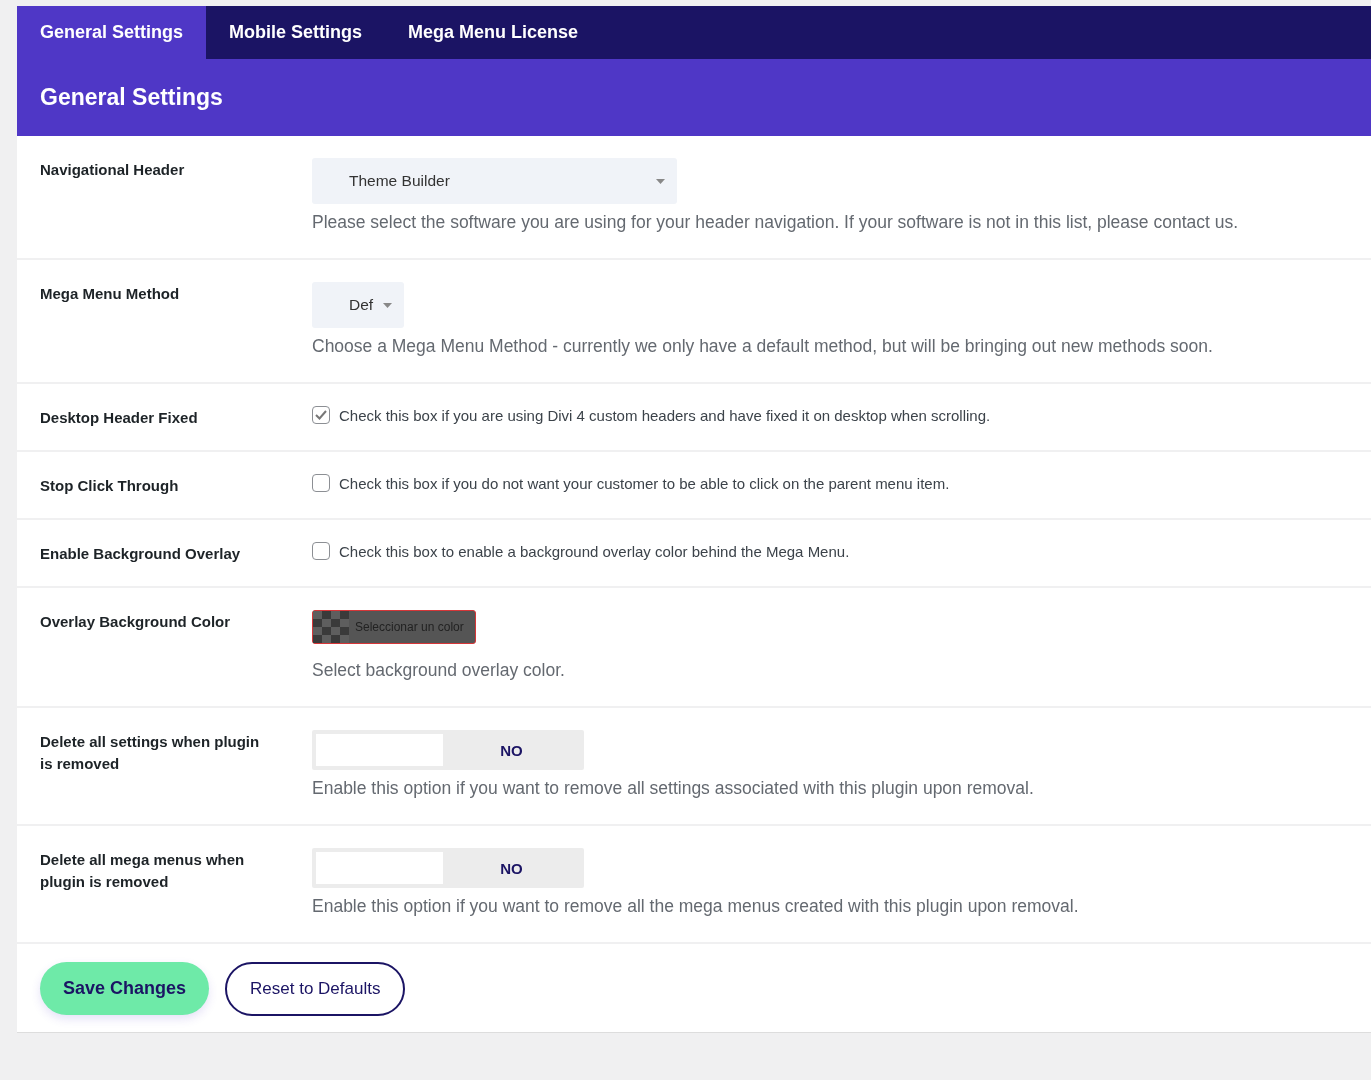 This screenshot has height=1080, width=1371. I want to click on description: Enable this option if you want to remove all settings associated with this plugin upon removal., so click(673, 788).